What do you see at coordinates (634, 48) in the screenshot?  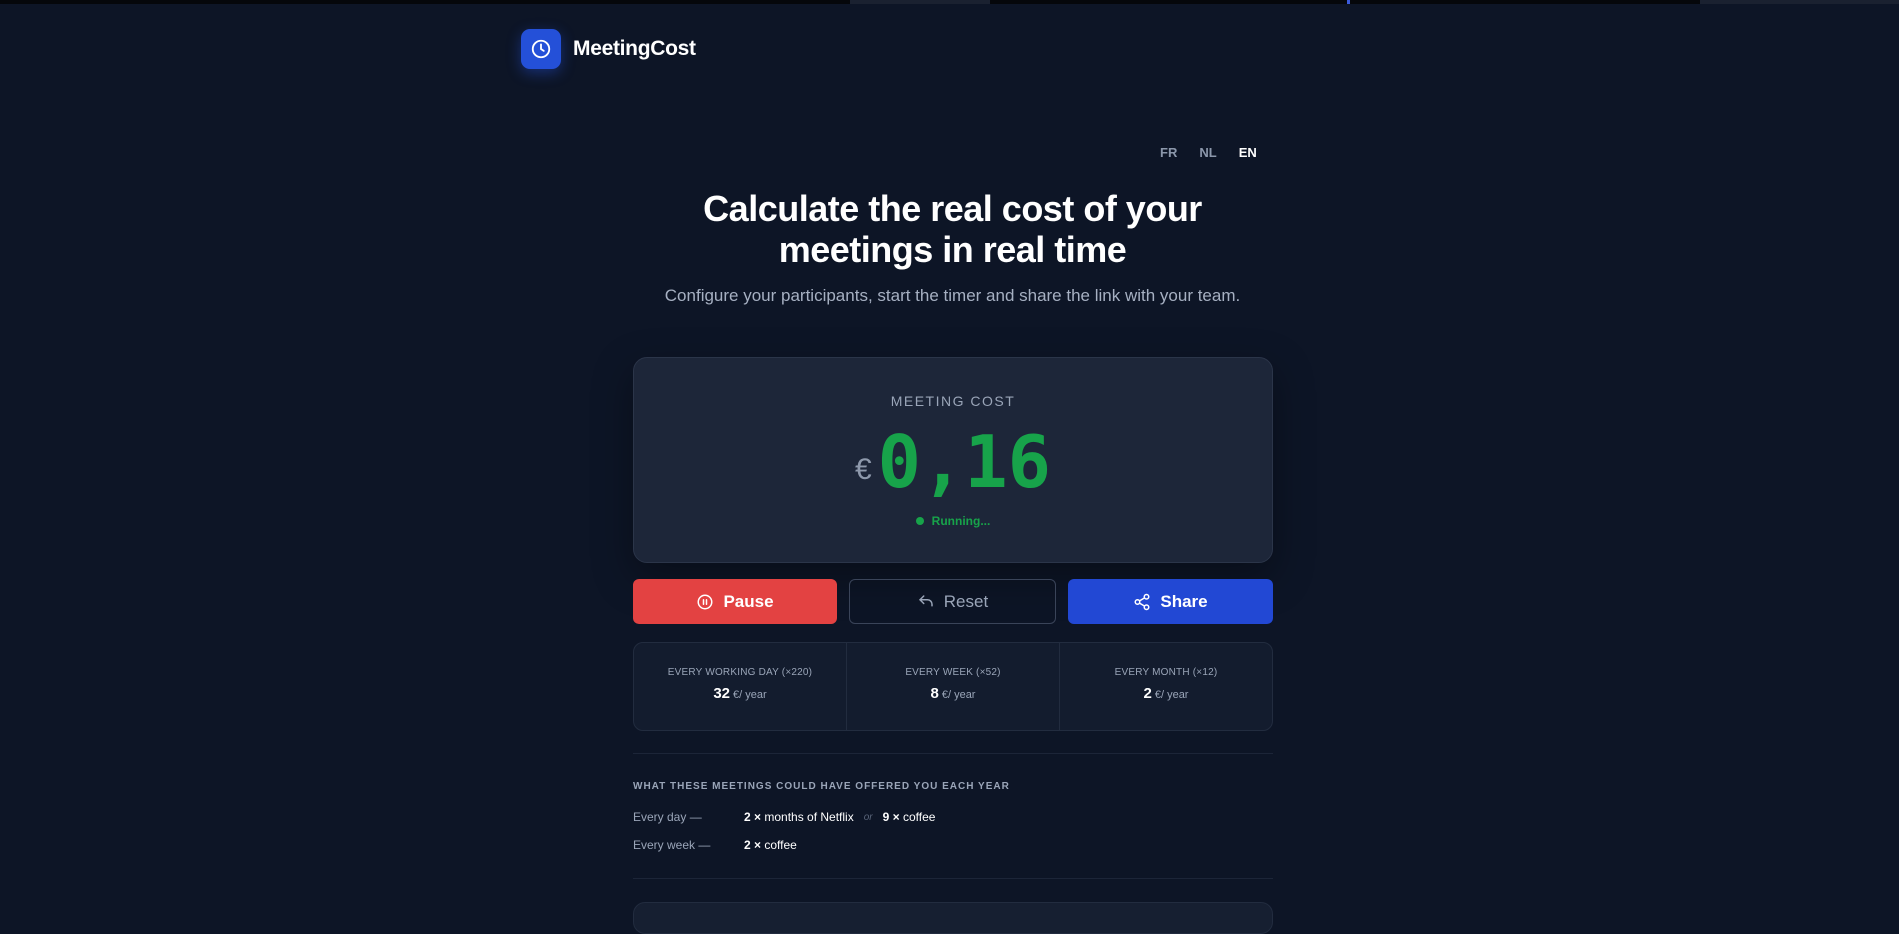 I see `app-name: MeetingCost` at bounding box center [634, 48].